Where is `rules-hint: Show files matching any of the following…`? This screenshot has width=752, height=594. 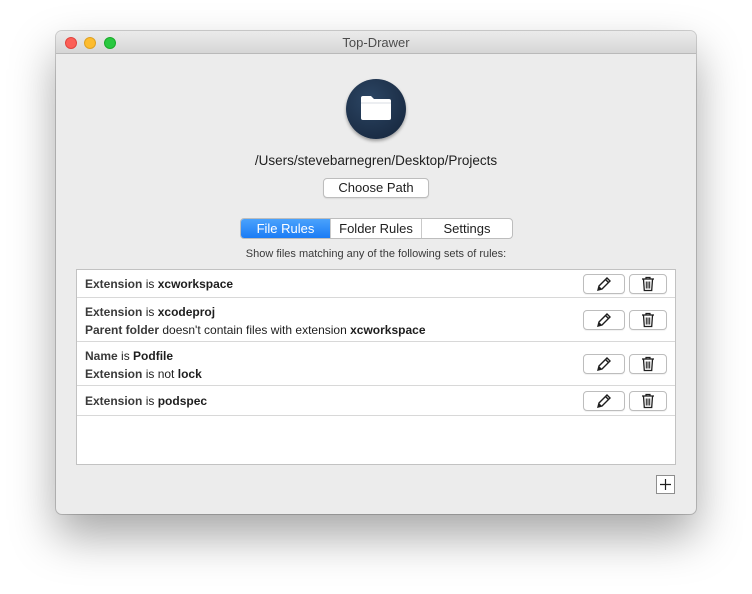 rules-hint: Show files matching any of the following… is located at coordinates (376, 254).